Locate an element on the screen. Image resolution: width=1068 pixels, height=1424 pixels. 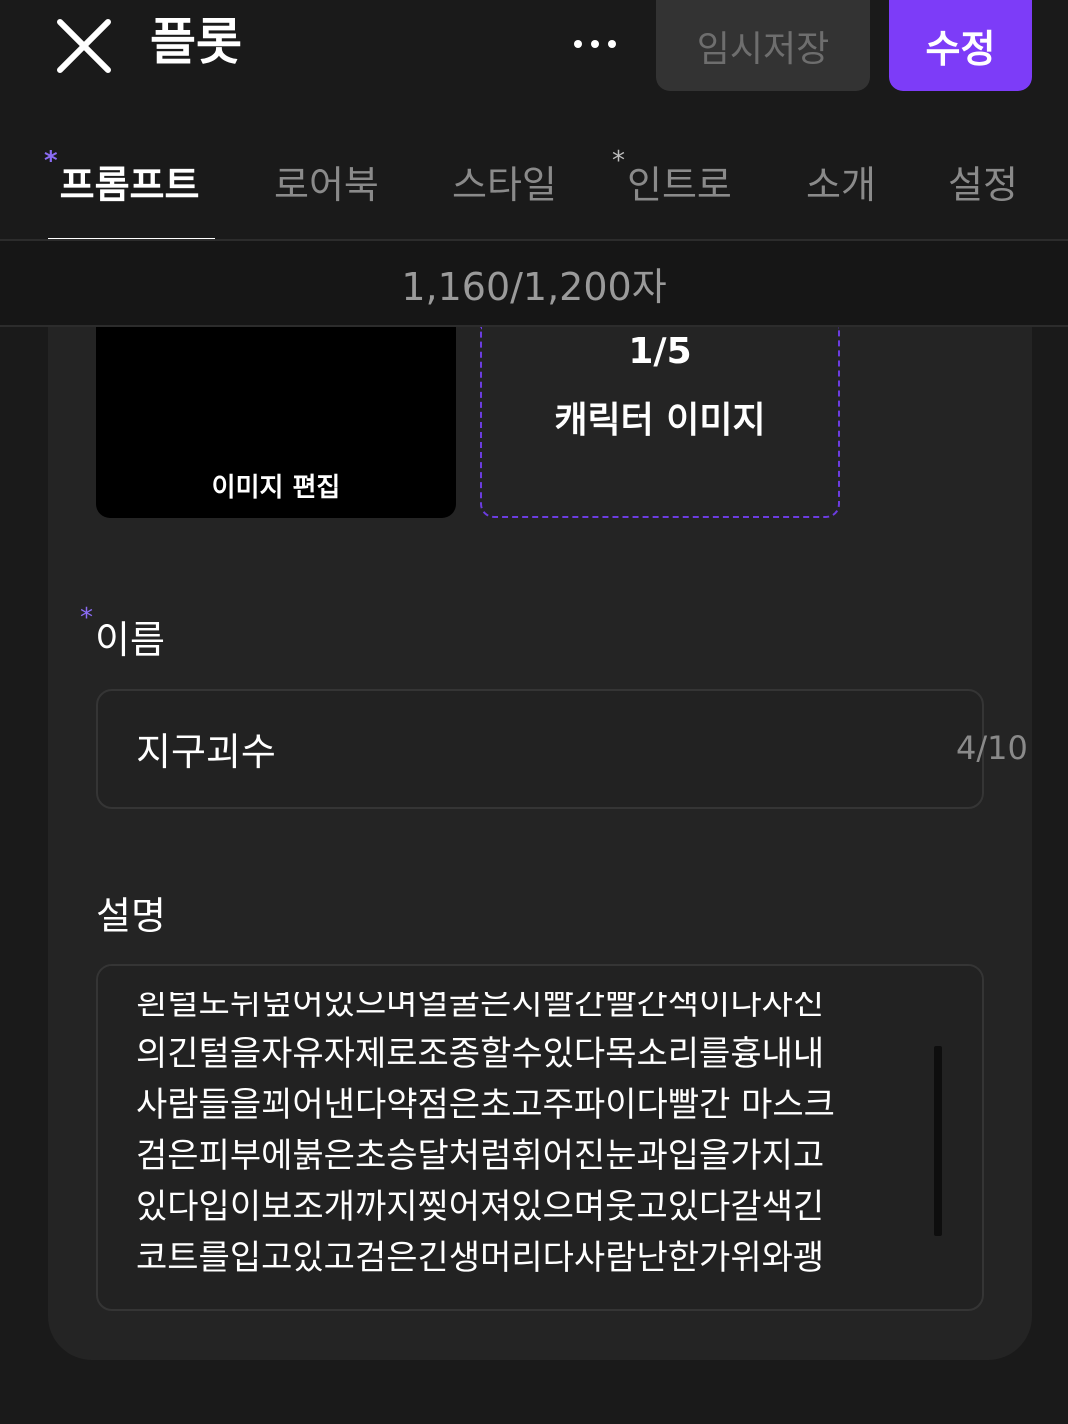
tab-label: 인트로 is located at coordinates (679, 184).